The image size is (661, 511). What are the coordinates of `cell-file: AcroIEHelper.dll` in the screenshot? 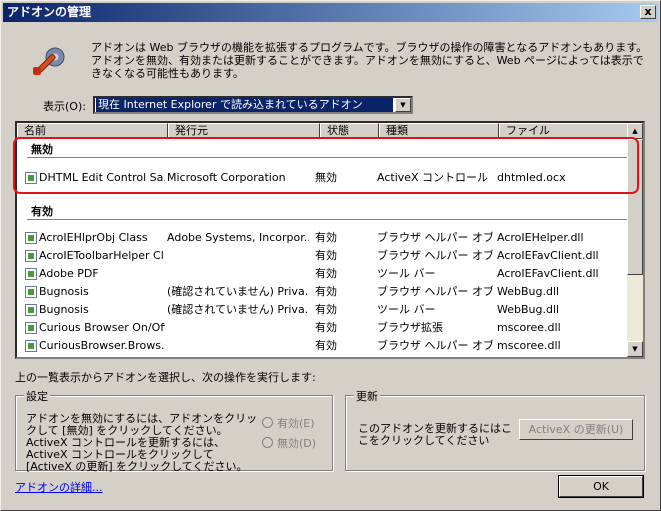 It's located at (540, 237).